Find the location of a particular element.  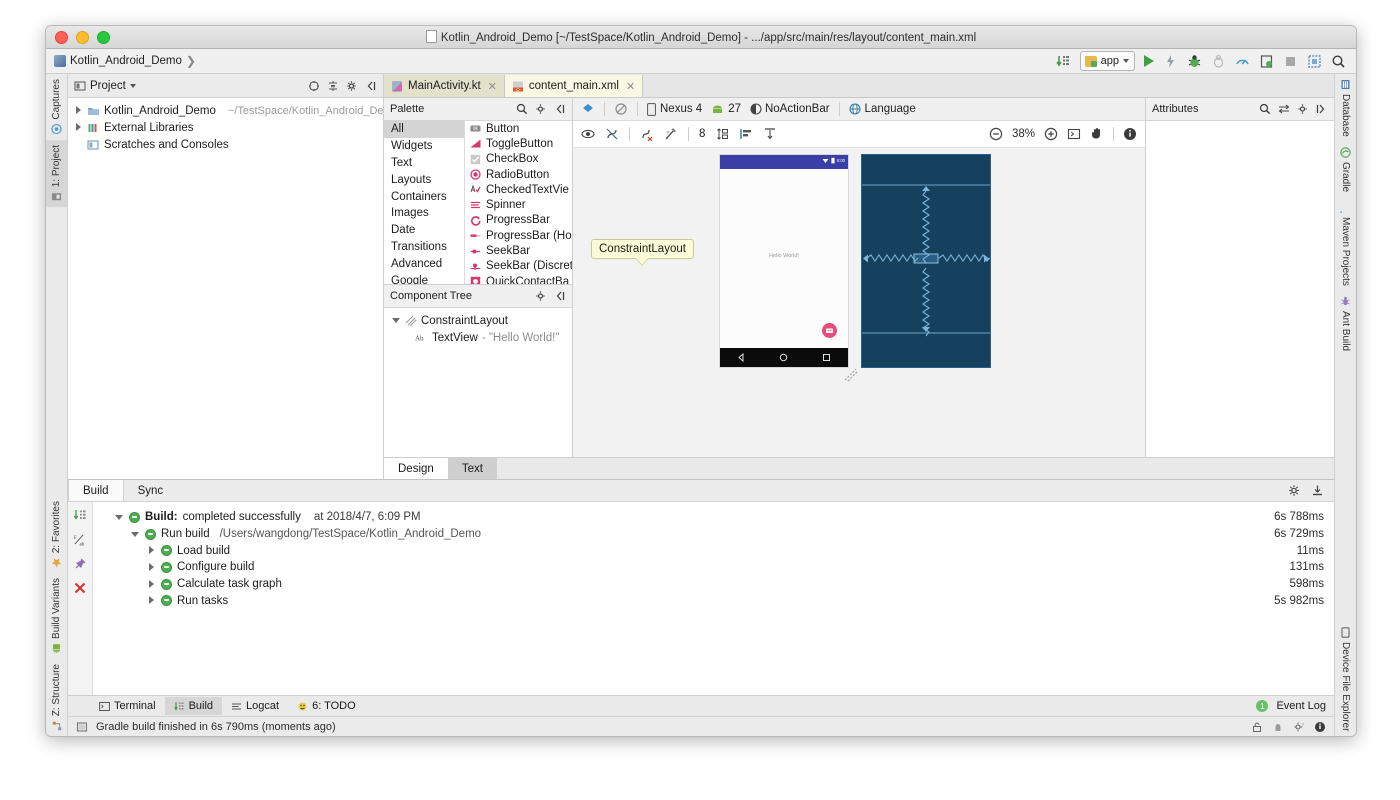

build-row-calculate-task-graph: Calculate task graph 598ms is located at coordinates (713, 584).